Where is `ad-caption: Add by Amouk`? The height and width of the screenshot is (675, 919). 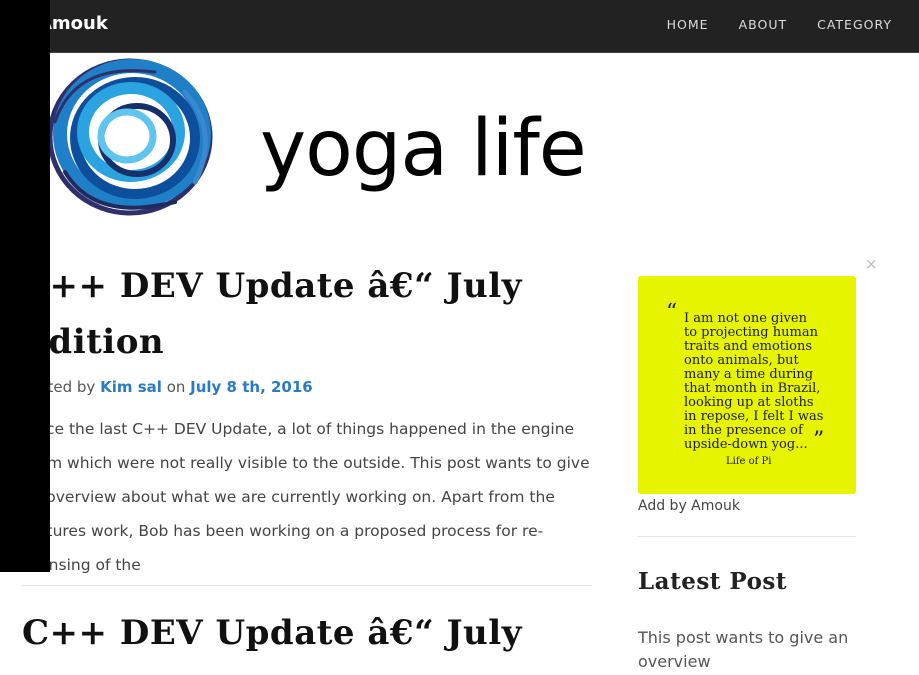 ad-caption: Add by Amouk is located at coordinates (689, 506).